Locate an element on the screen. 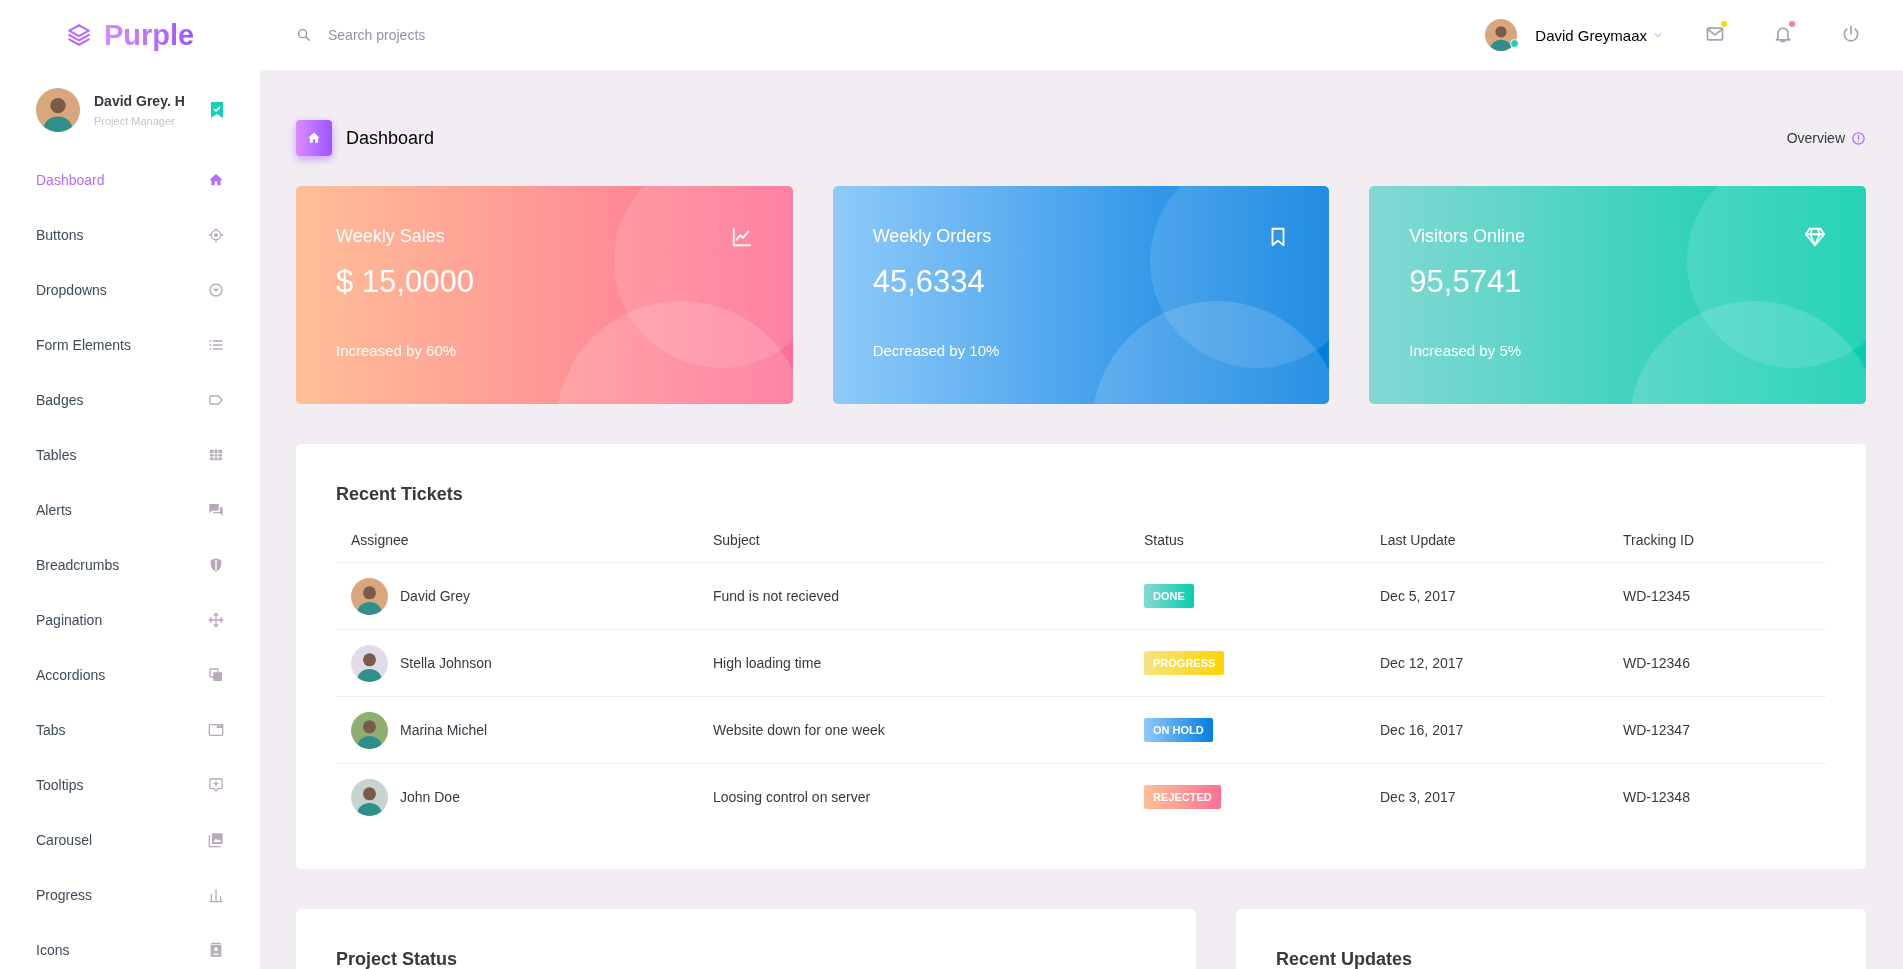  table-cell: WD-12346 is located at coordinates (1656, 663).